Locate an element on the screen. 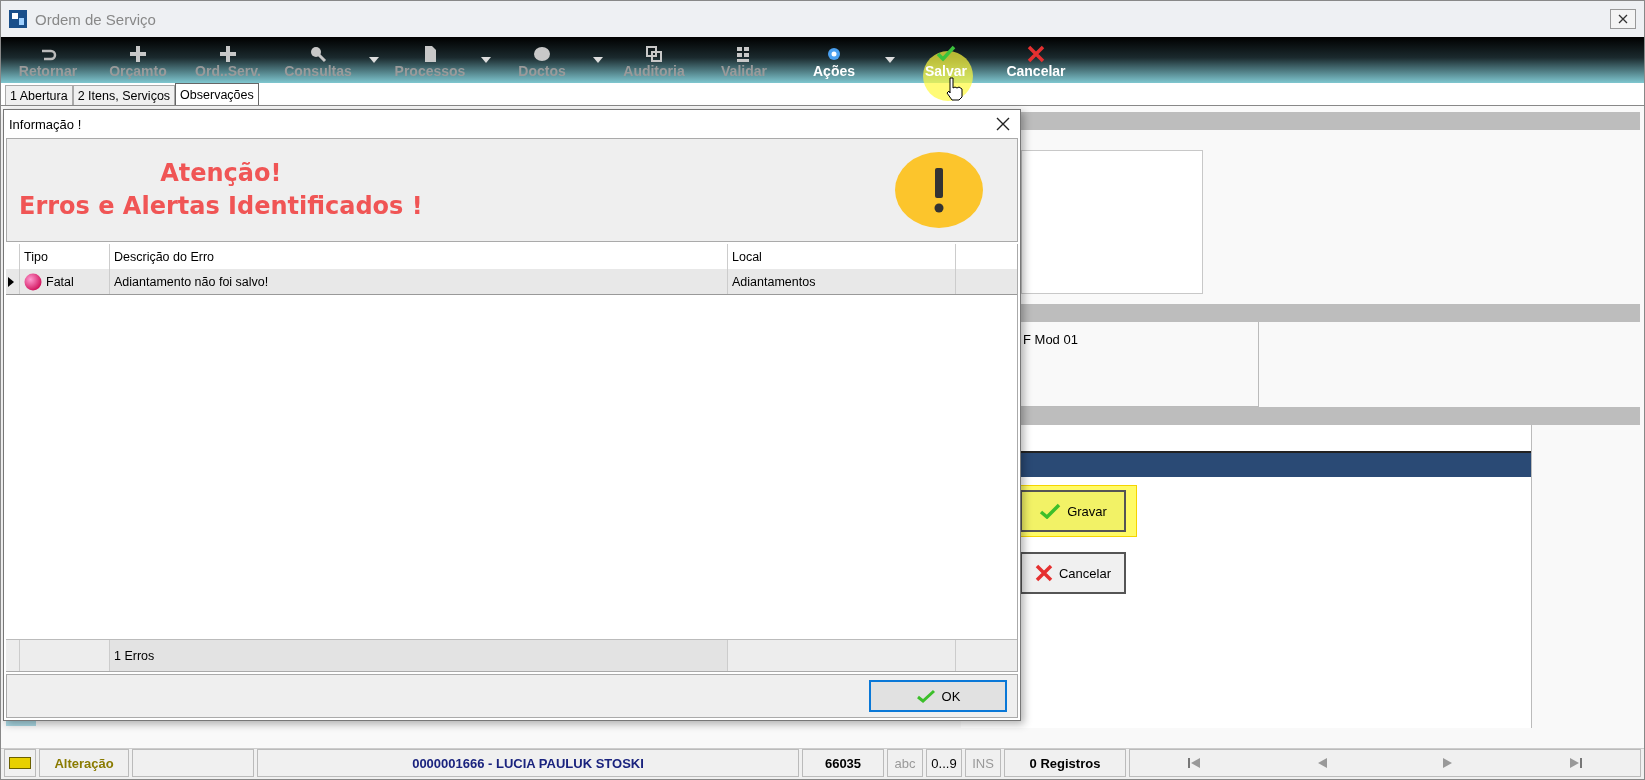 This screenshot has height=780, width=1645. status-indicator: 0...9 is located at coordinates (944, 763).